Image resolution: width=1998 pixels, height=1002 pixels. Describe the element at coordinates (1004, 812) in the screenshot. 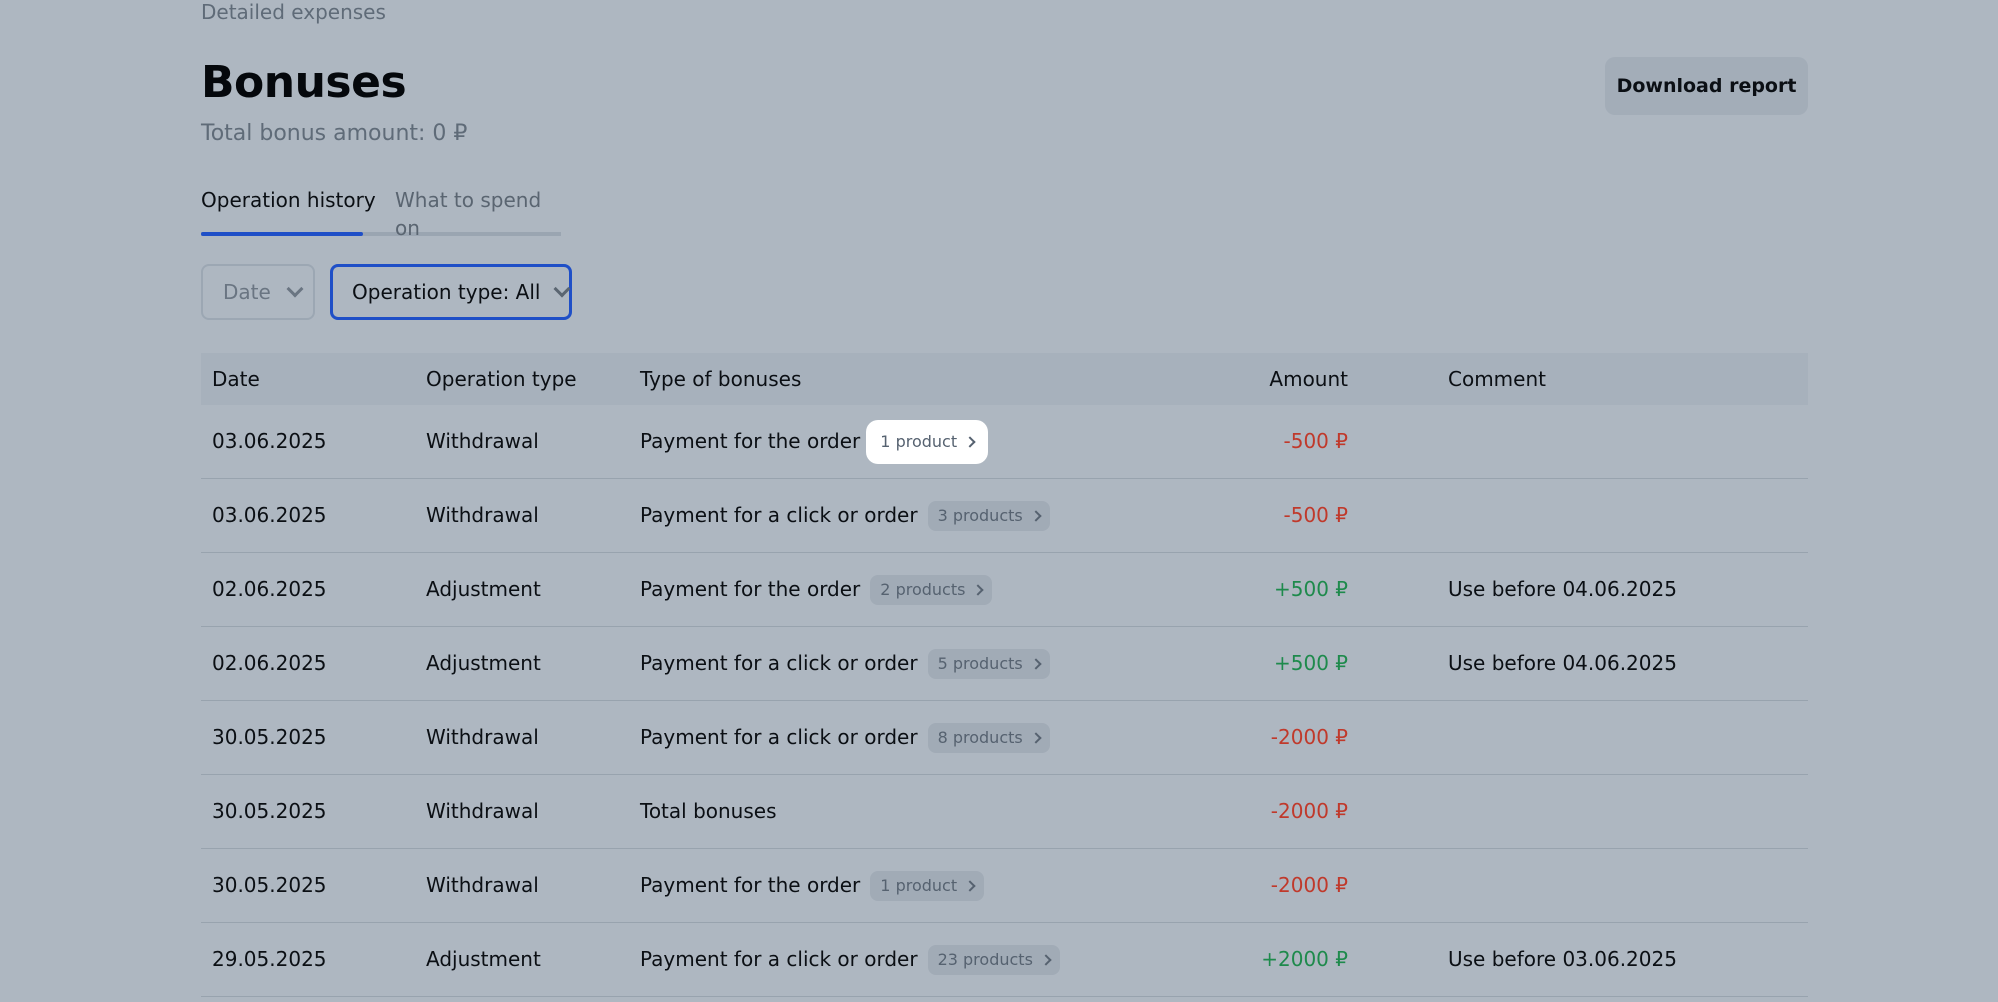

I see `table-row: 30.05.2025 Withdrawal Total bonuses -2000 ₽` at that location.